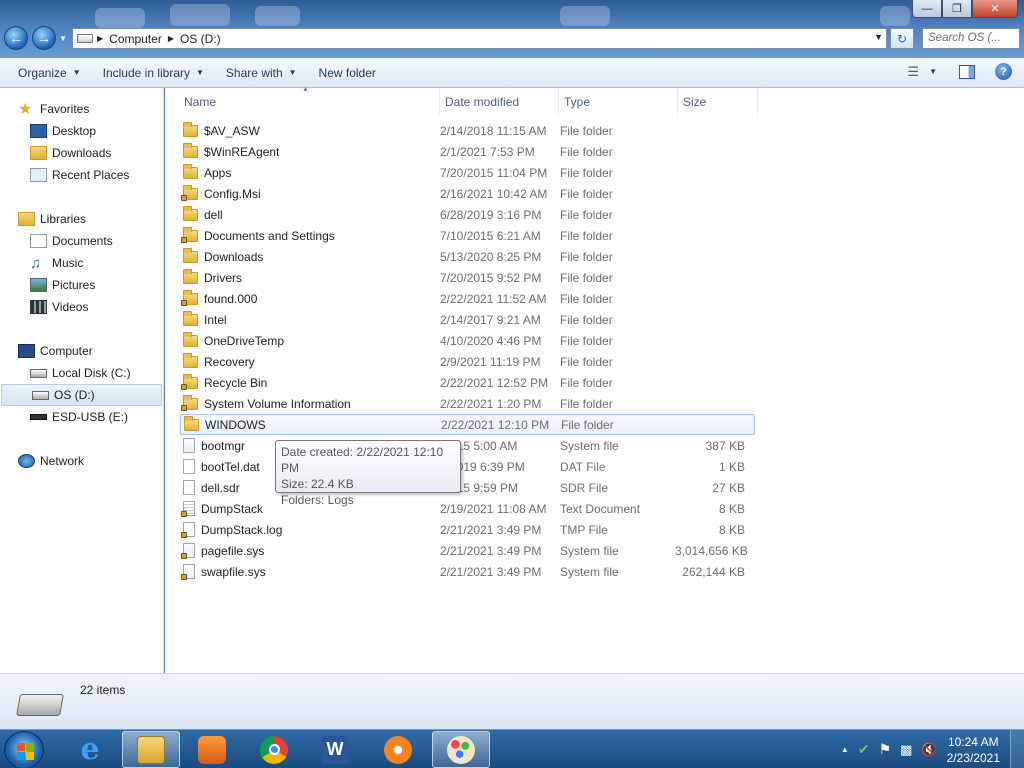 This screenshot has width=1024, height=768. I want to click on documents-icon, so click(38, 241).